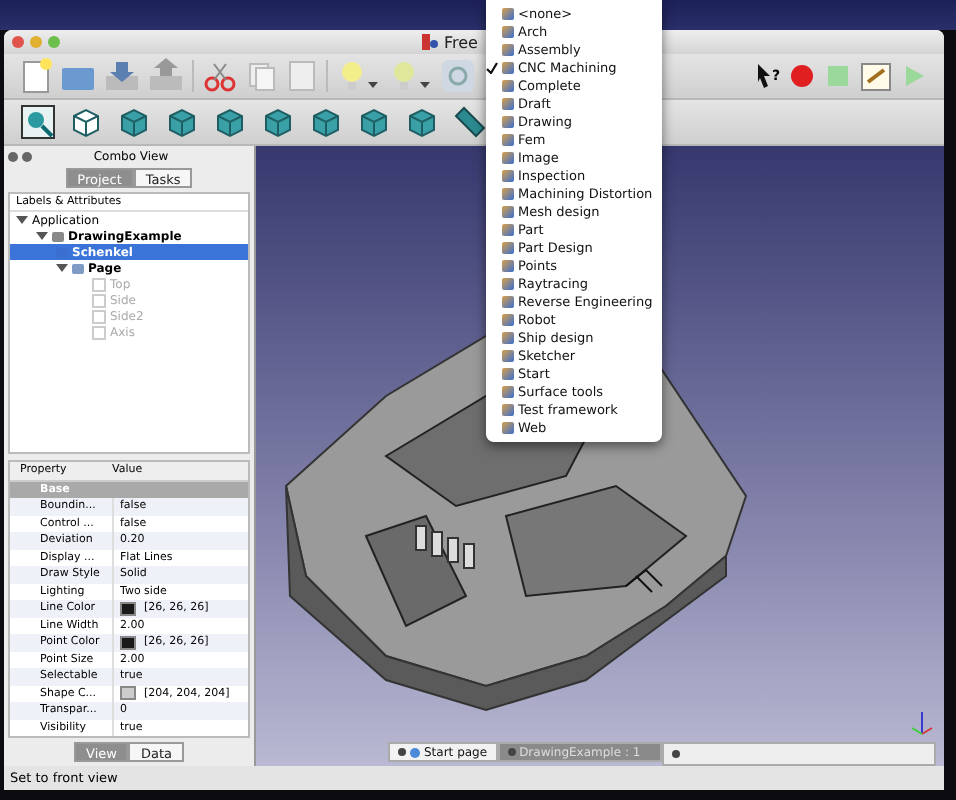 The width and height of the screenshot is (956, 800). Describe the element at coordinates (802, 76) in the screenshot. I see `record-icon` at that location.